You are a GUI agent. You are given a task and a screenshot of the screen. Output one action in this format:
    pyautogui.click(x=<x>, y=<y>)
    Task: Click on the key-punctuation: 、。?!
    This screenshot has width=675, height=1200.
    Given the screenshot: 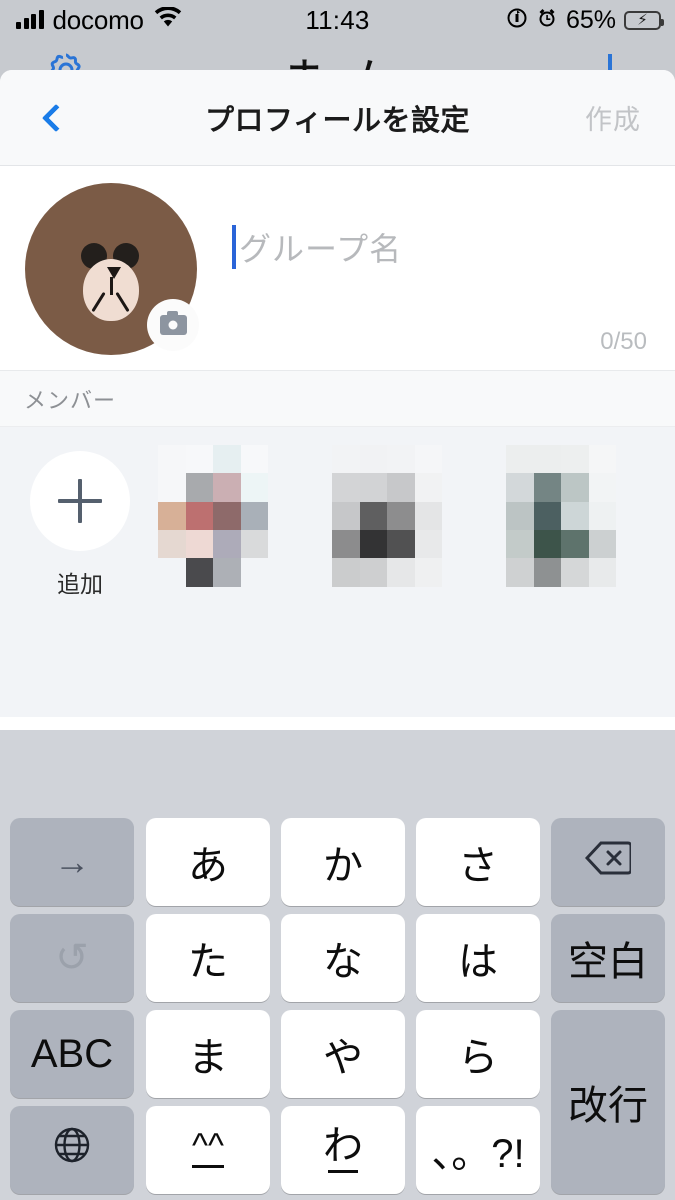 What is the action you would take?
    pyautogui.click(x=478, y=1150)
    